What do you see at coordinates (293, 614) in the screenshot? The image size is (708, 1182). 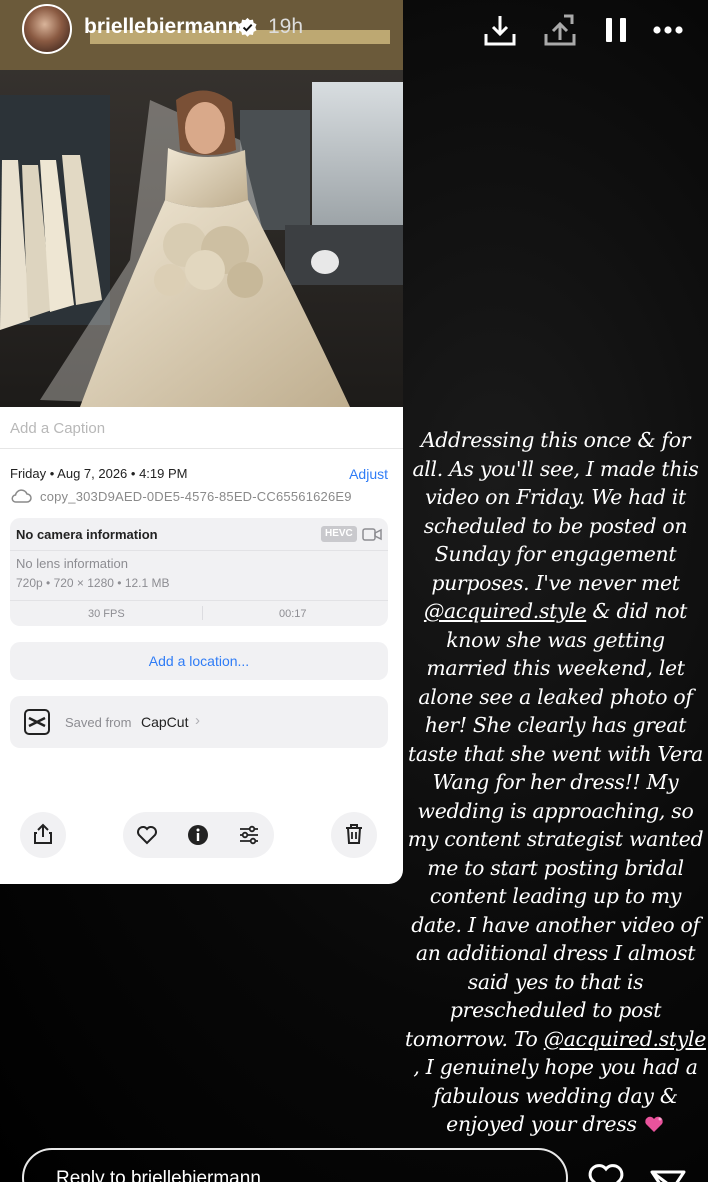 I see `video-duration: 00:17` at bounding box center [293, 614].